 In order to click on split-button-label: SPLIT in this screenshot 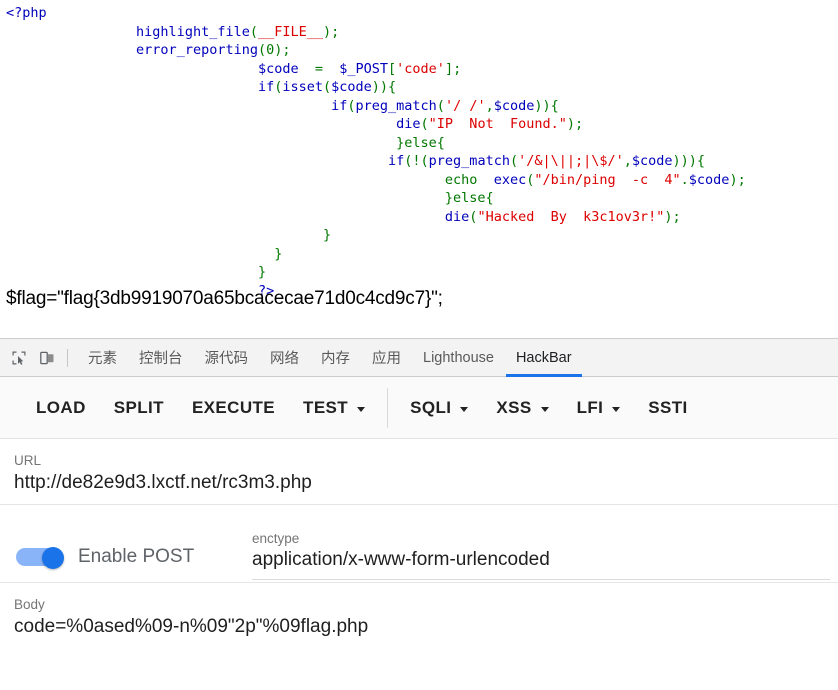, I will do `click(138, 407)`.